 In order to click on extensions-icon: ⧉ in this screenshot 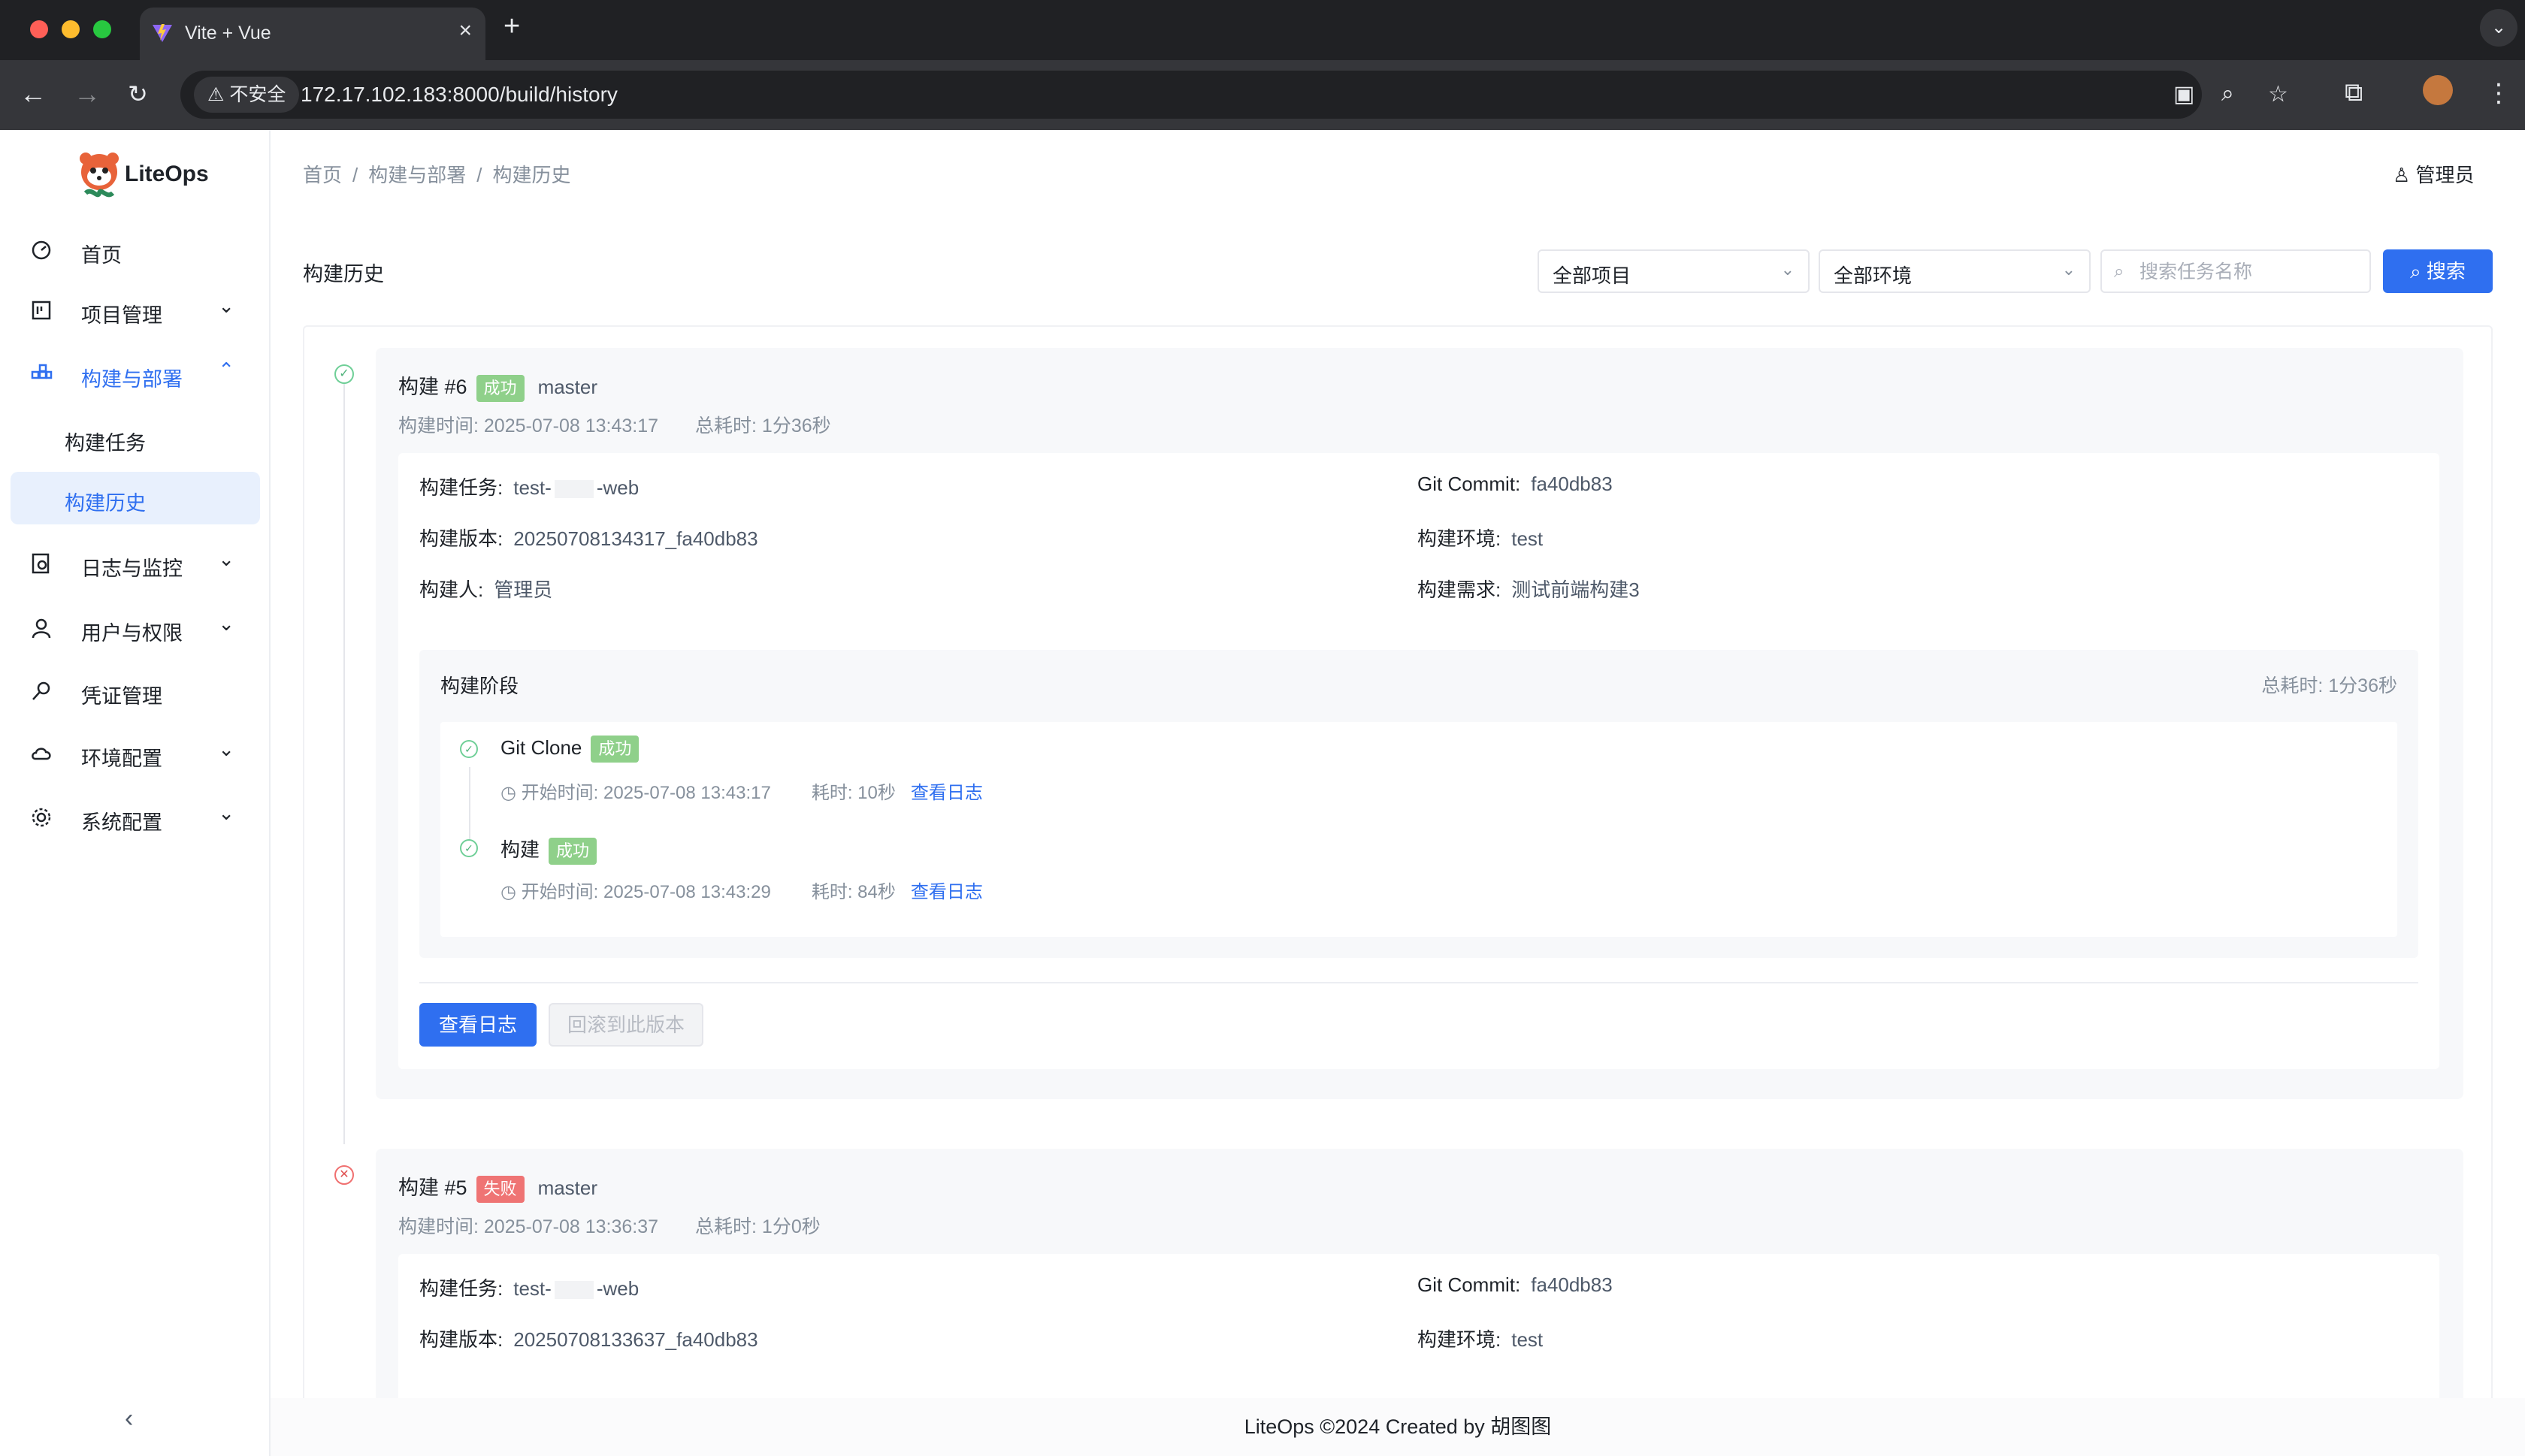, I will do `click(2354, 92)`.